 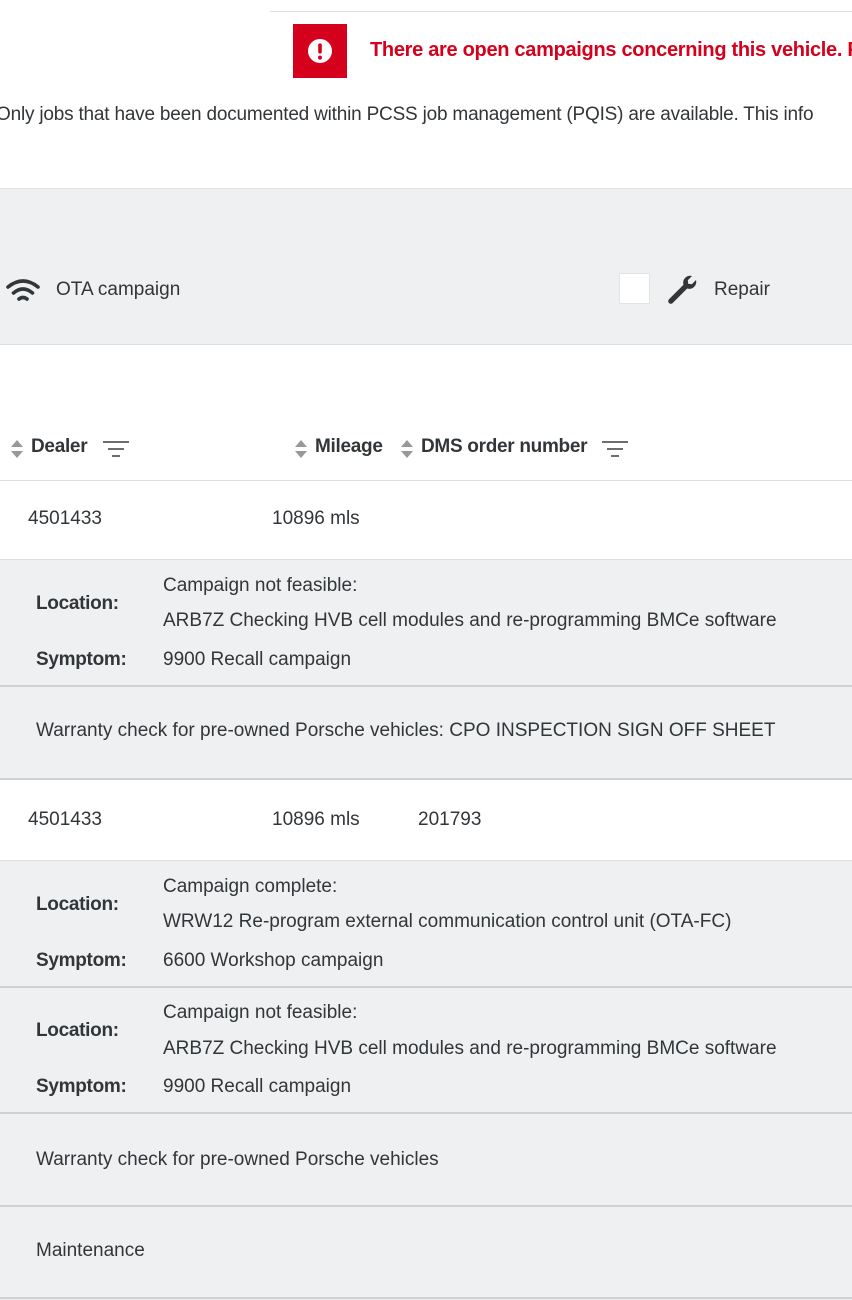 What do you see at coordinates (407, 449) in the screenshot?
I see `sort-dms-order-icon` at bounding box center [407, 449].